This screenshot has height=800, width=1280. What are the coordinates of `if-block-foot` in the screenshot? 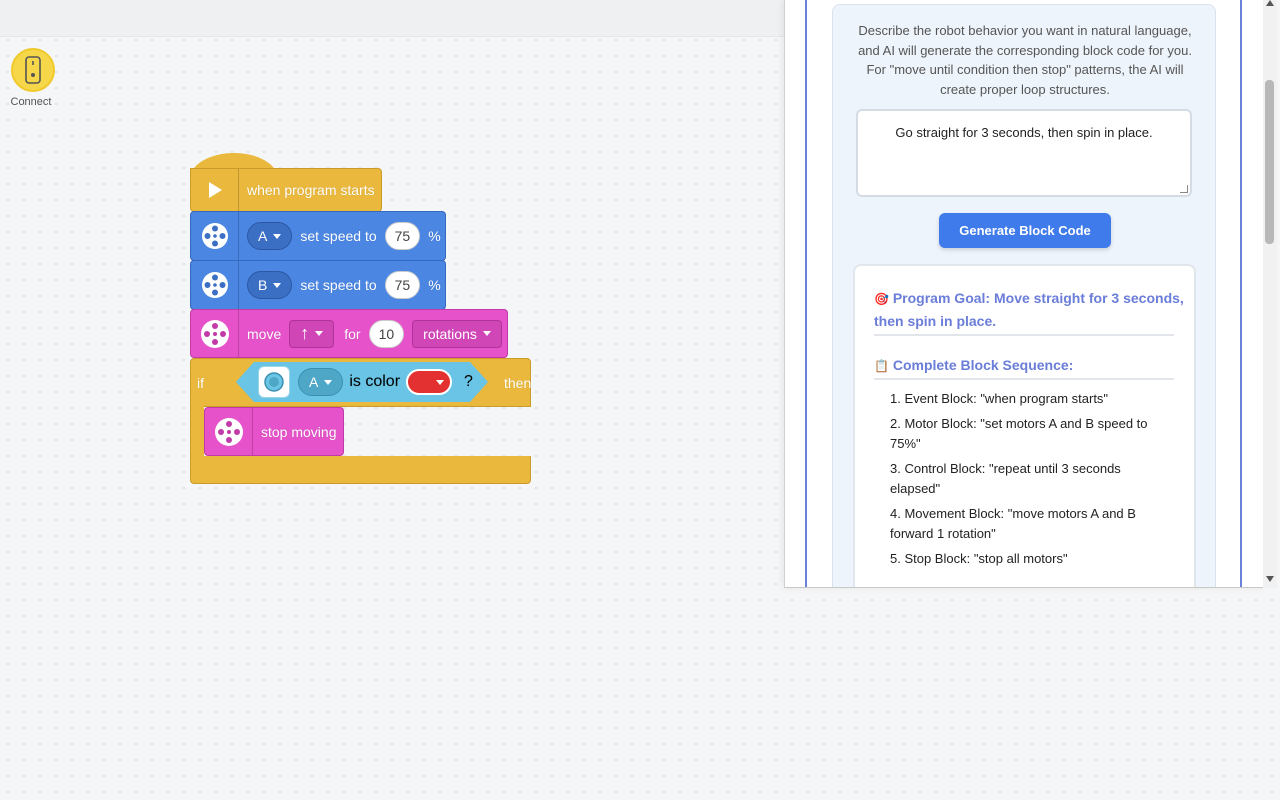 It's located at (360, 470).